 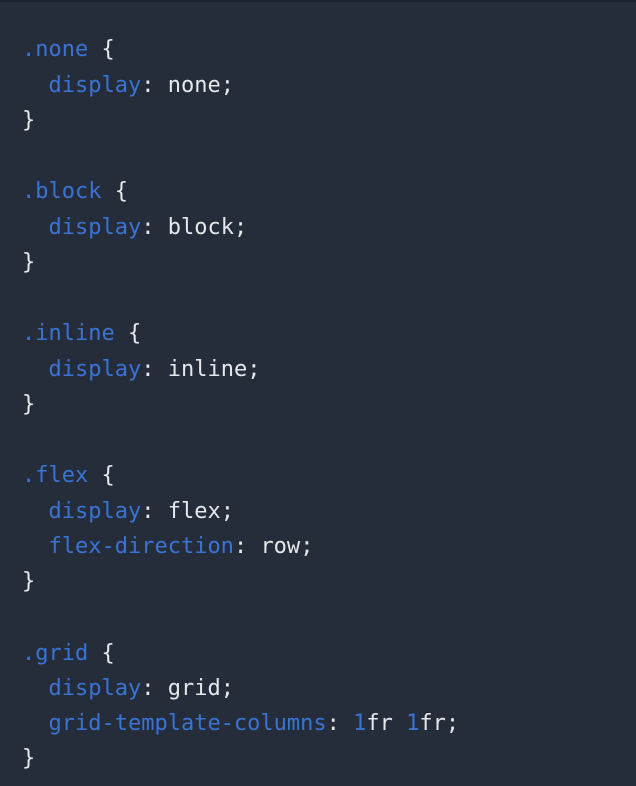 I want to click on rule-flex-header: .flex {, so click(x=68, y=476).